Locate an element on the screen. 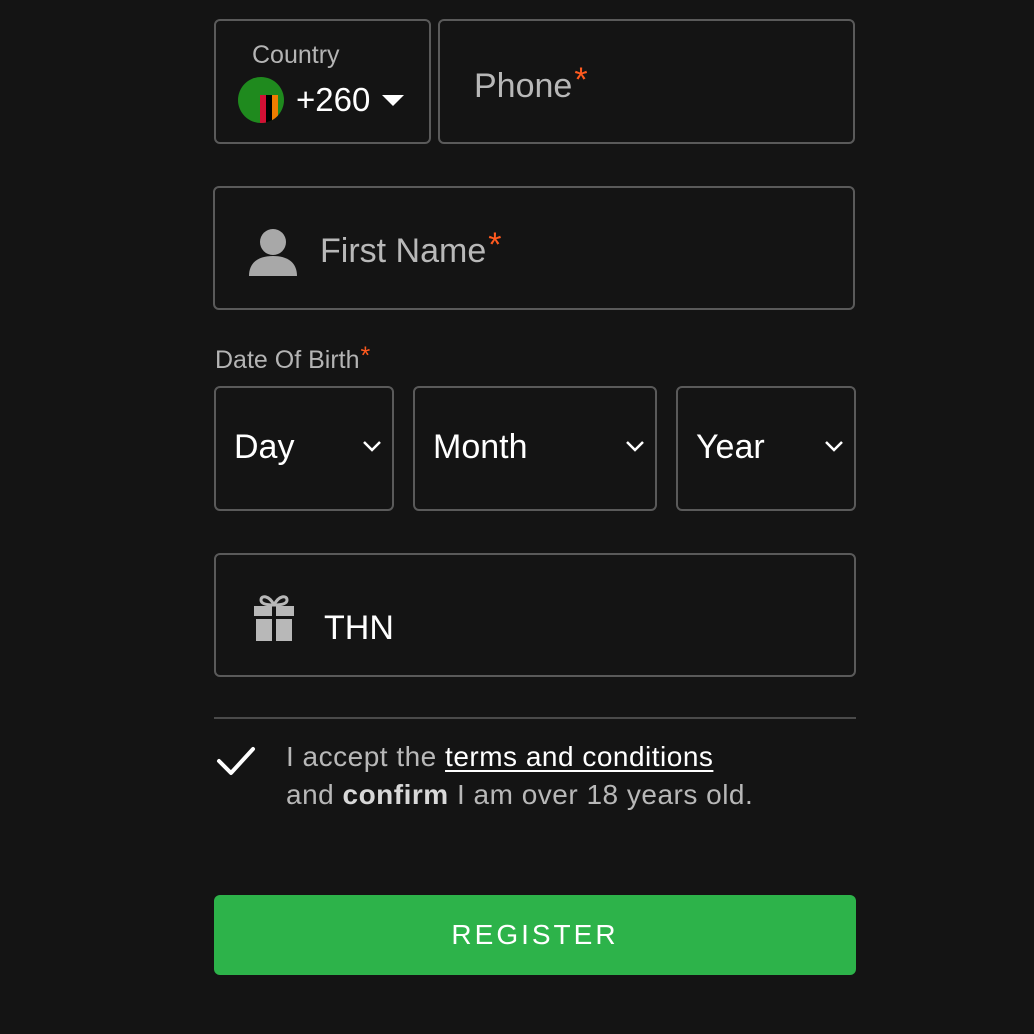  first-name-placeholder: First Name* is located at coordinates (411, 248).